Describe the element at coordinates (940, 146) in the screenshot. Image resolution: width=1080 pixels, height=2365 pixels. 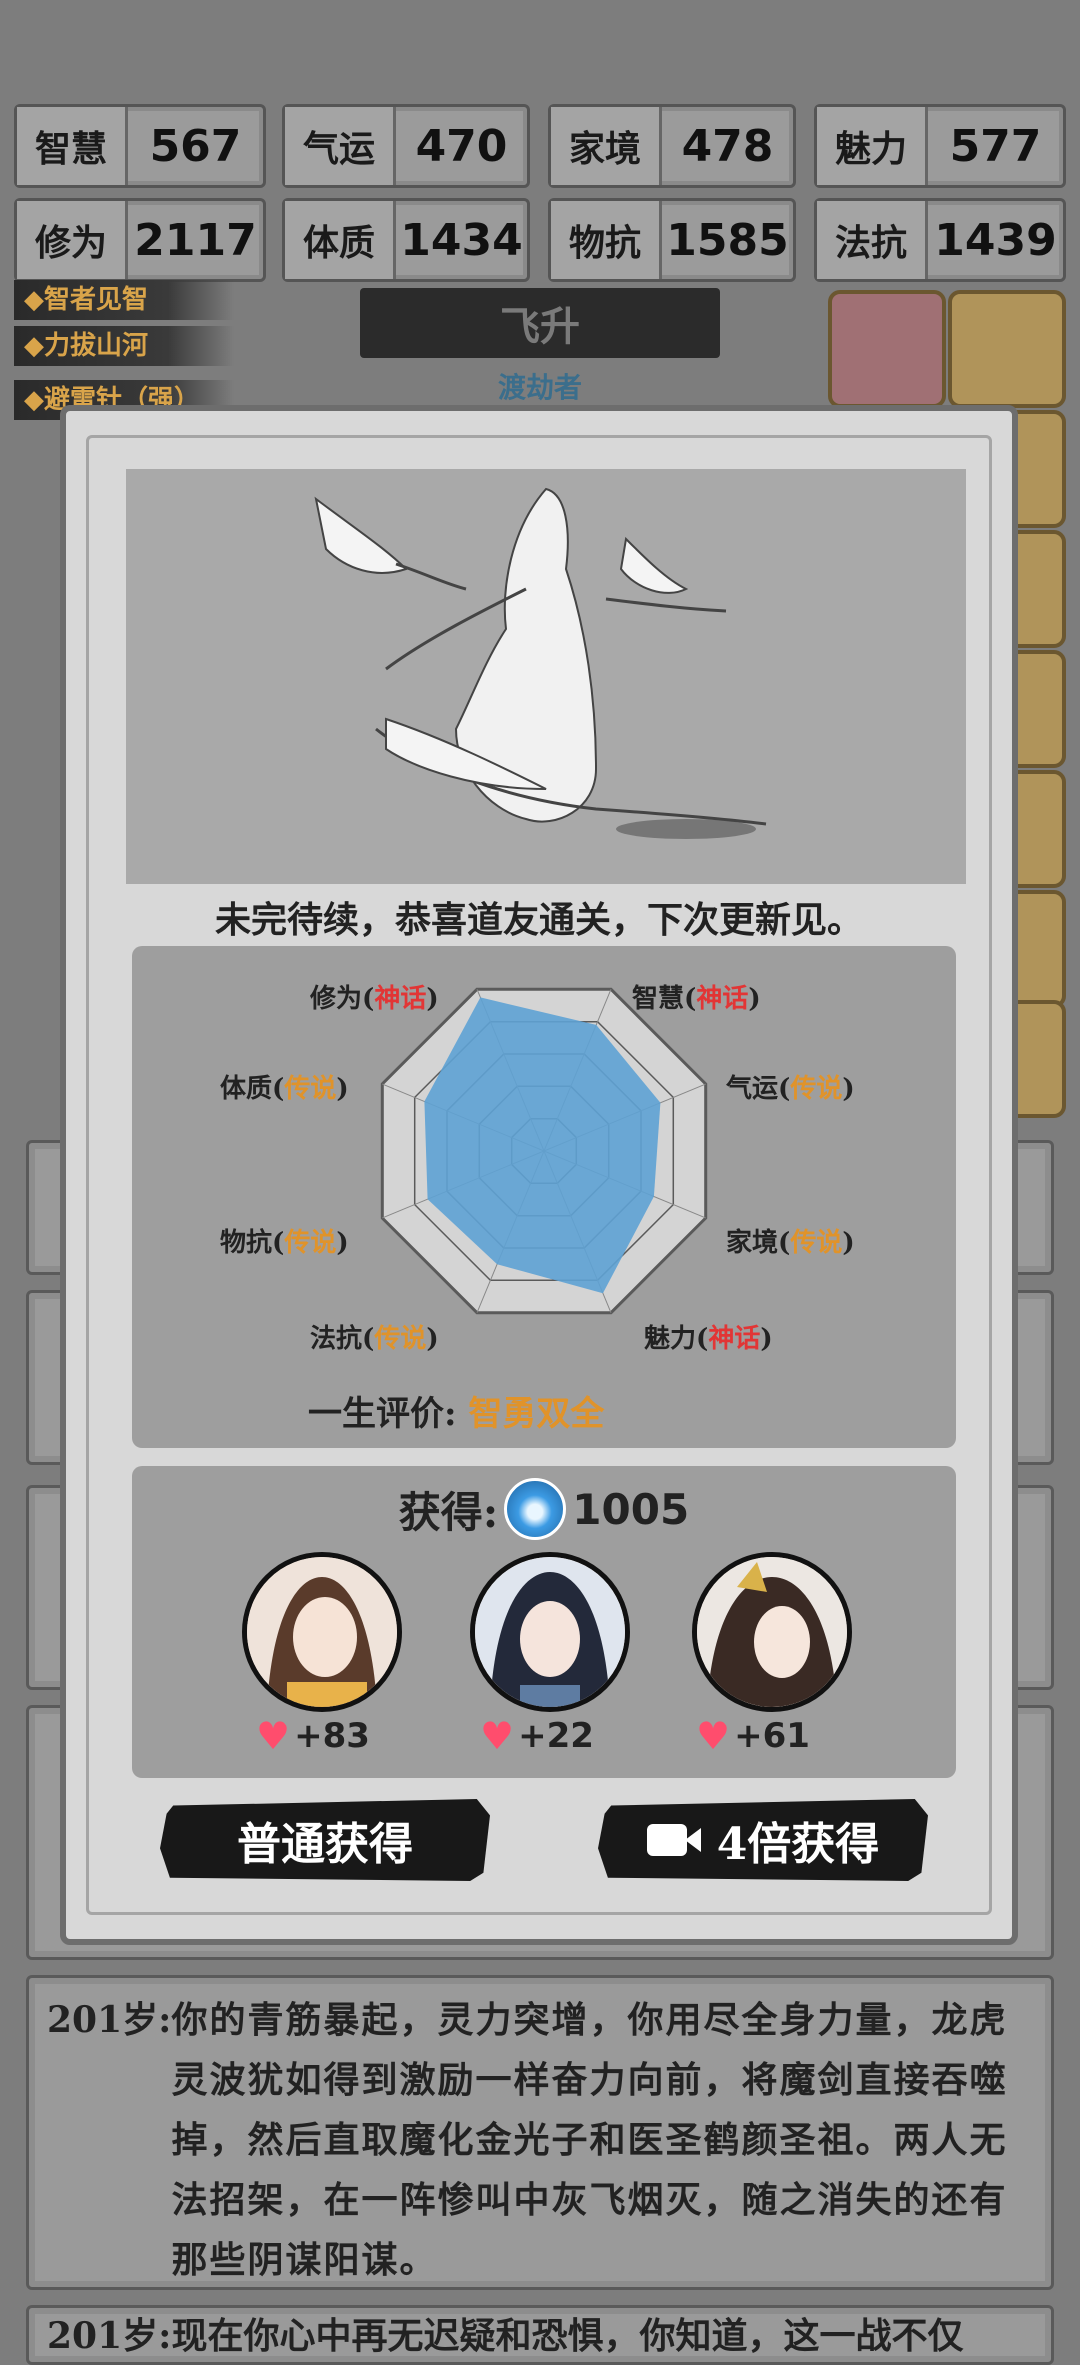
I see `stat-charm: 魅力 577` at that location.